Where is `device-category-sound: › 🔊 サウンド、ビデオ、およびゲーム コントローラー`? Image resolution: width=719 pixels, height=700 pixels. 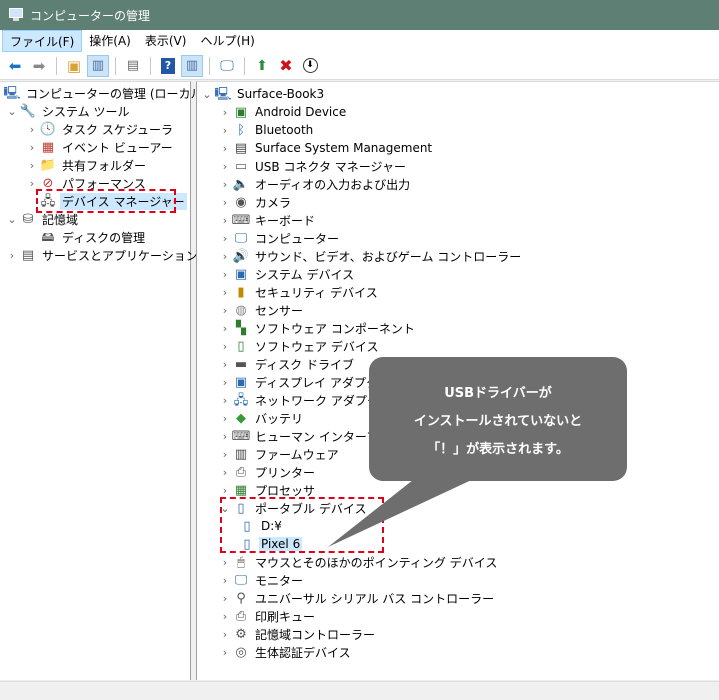
device-category-sound: › 🔊 サウンド、ビデオ、およびゲーム コントローラー is located at coordinates (371, 256).